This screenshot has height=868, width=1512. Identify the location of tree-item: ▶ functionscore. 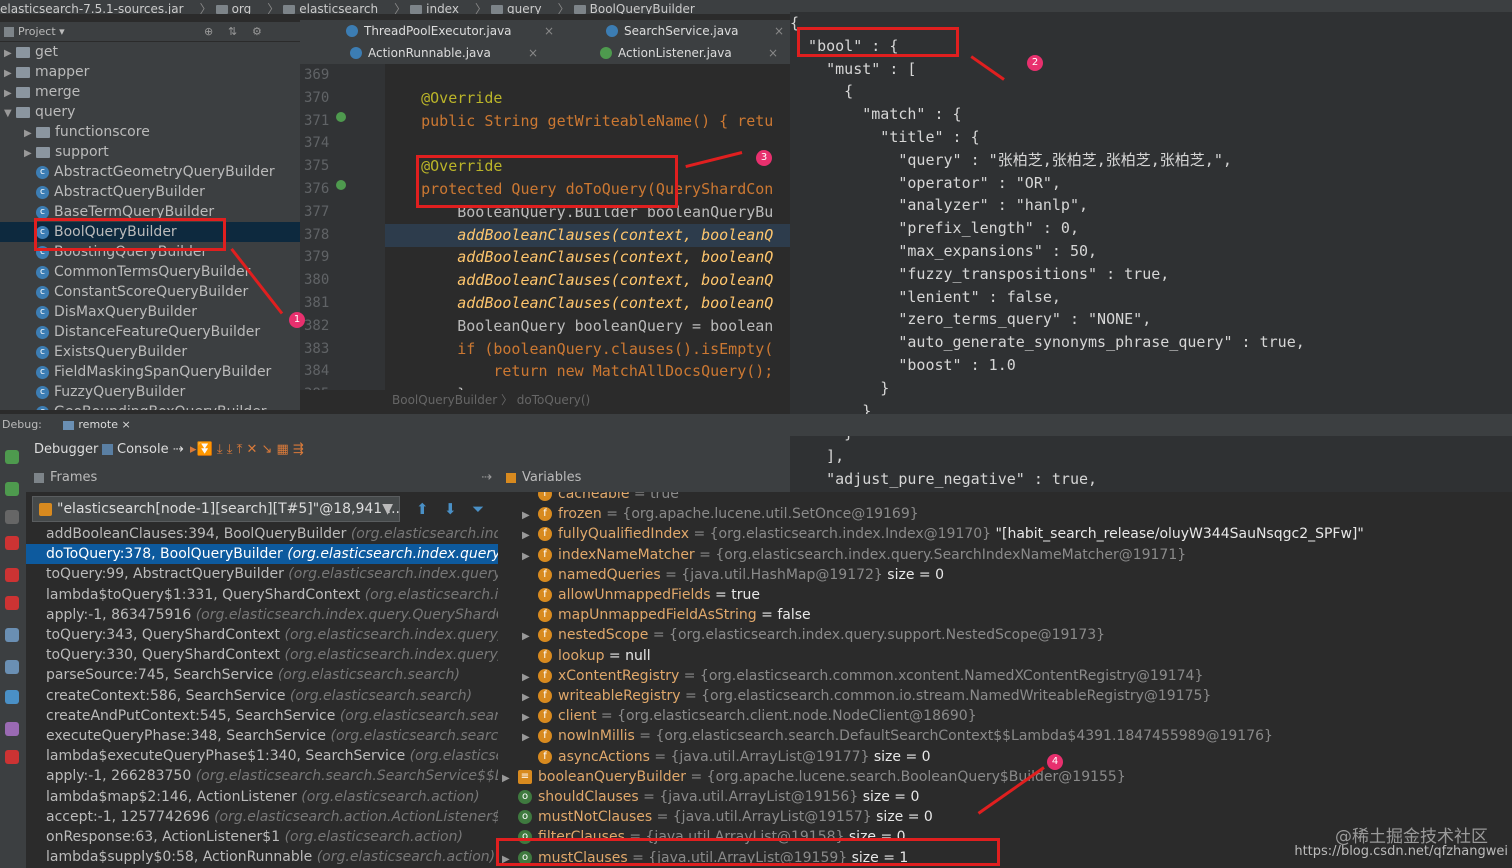
(150, 132).